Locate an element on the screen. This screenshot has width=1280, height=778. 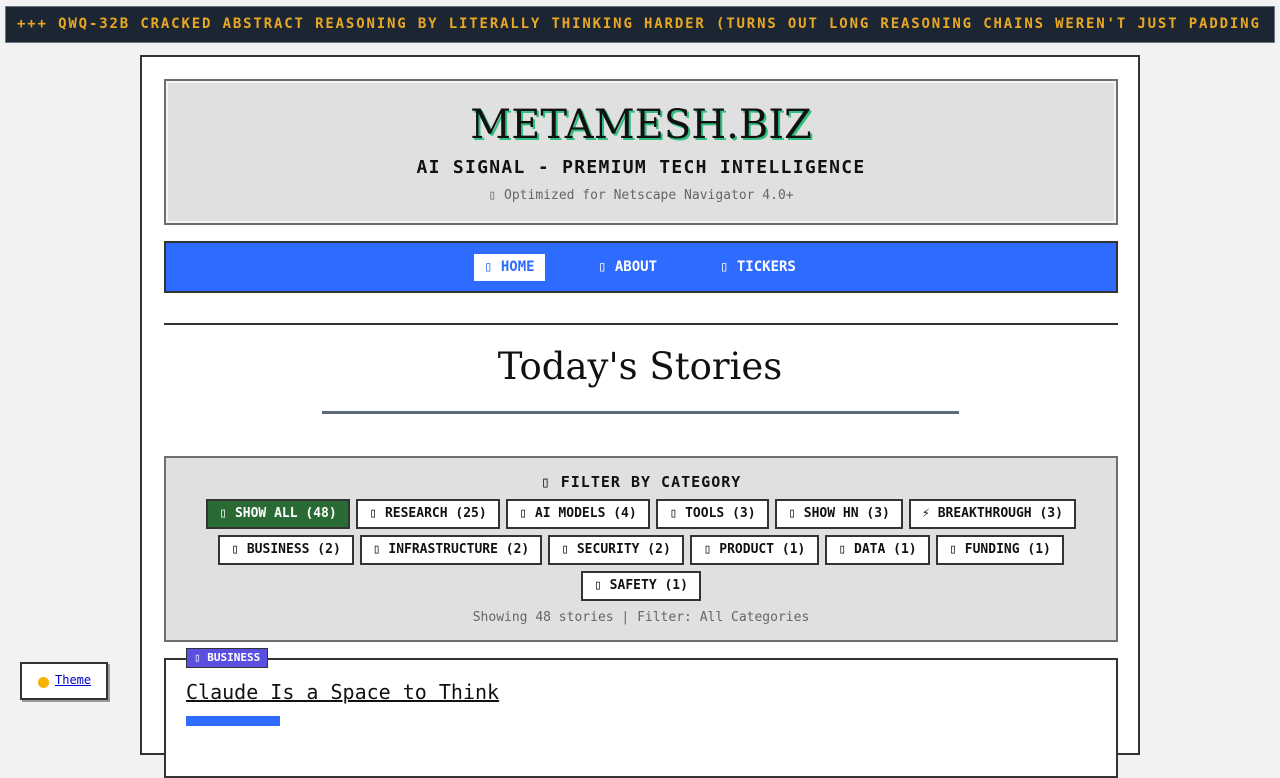
browser-note: ▯ Optimized for Netscape Navigator 4.0+ is located at coordinates (641, 195).